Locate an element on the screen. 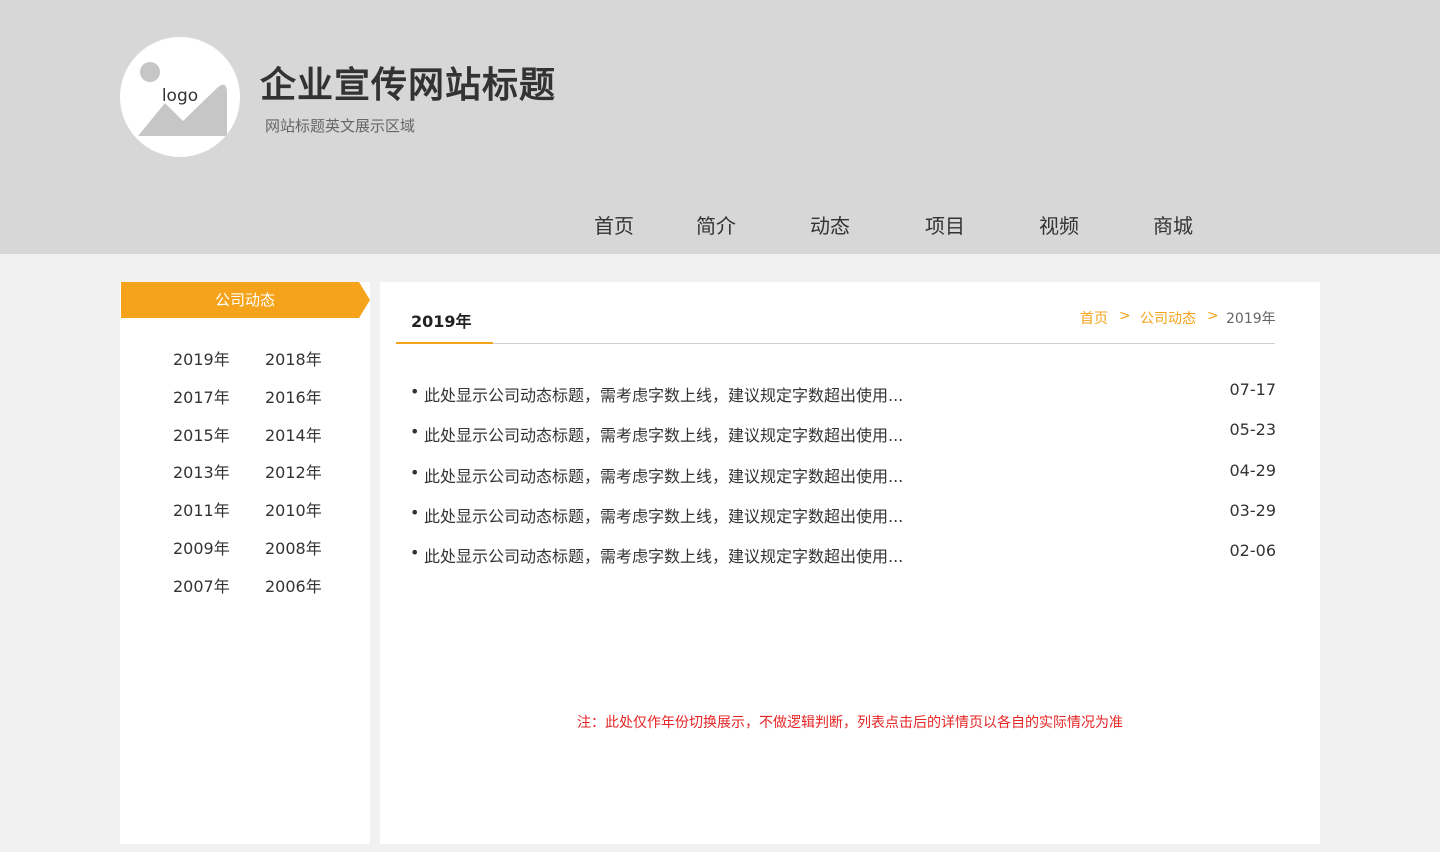 The width and height of the screenshot is (1440, 852). news-list-item: • 此处显示公司动态标题，需考虑字数上线，建议规定字数超出使用... 02-06 is located at coordinates (843, 554).